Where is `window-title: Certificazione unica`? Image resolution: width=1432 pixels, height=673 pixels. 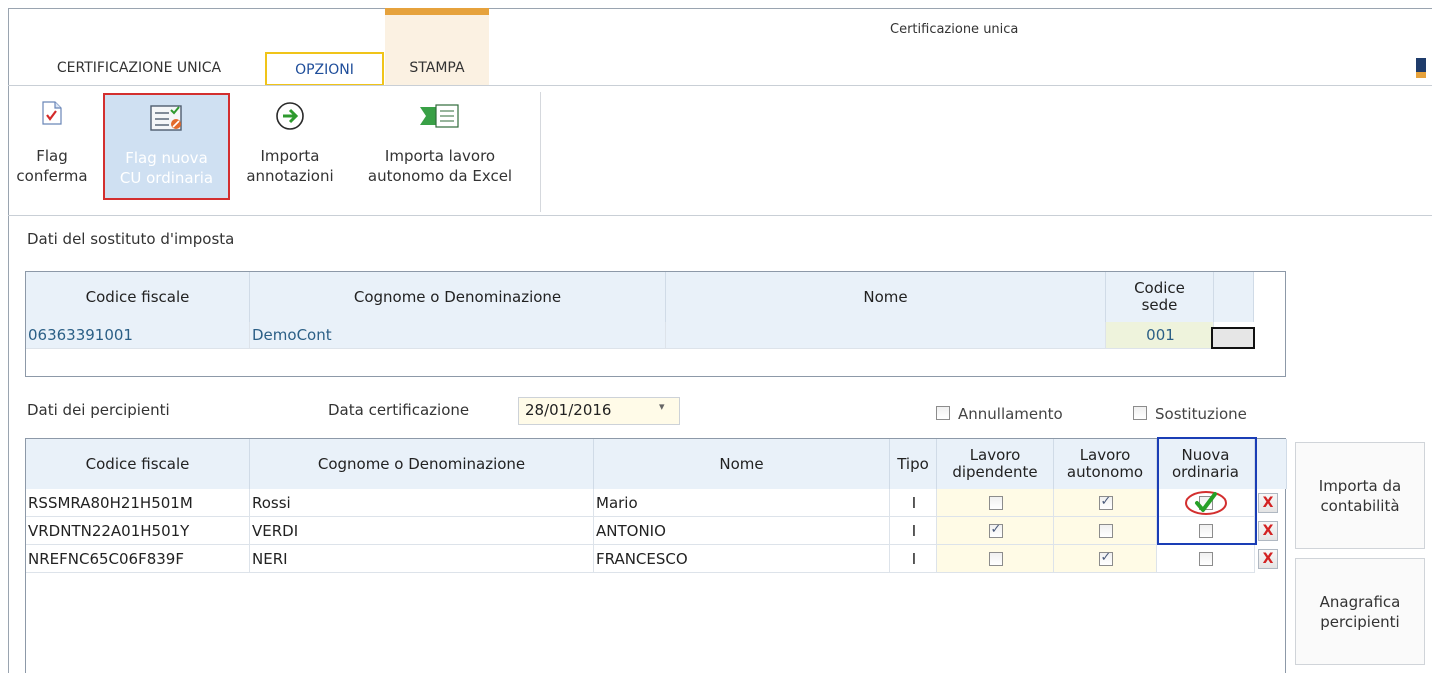 window-title: Certificazione unica is located at coordinates (954, 29).